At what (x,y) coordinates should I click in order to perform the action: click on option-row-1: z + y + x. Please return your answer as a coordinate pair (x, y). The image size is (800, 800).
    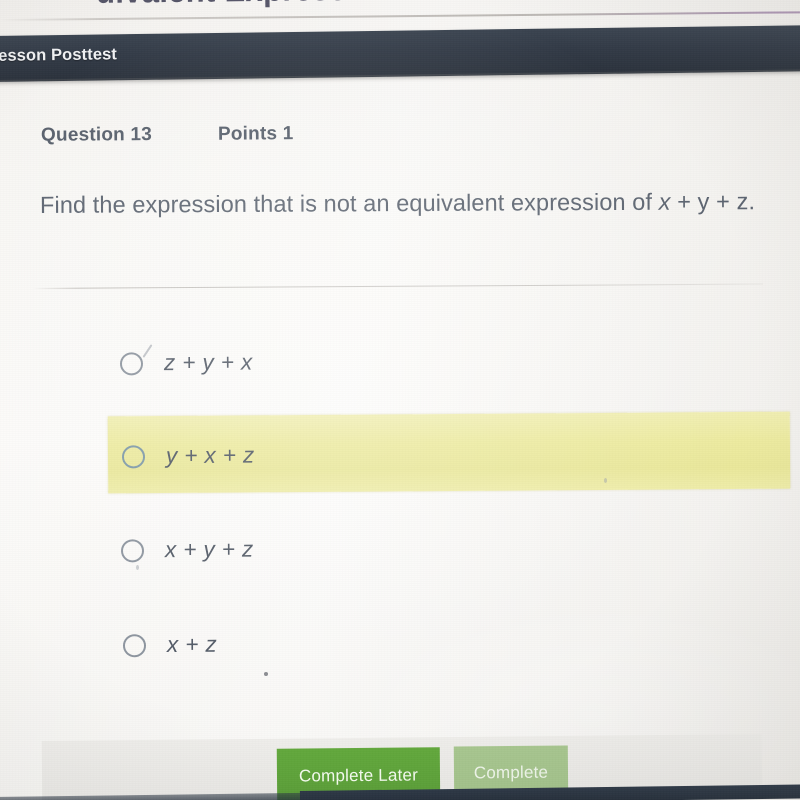
    Looking at the image, I should click on (186, 363).